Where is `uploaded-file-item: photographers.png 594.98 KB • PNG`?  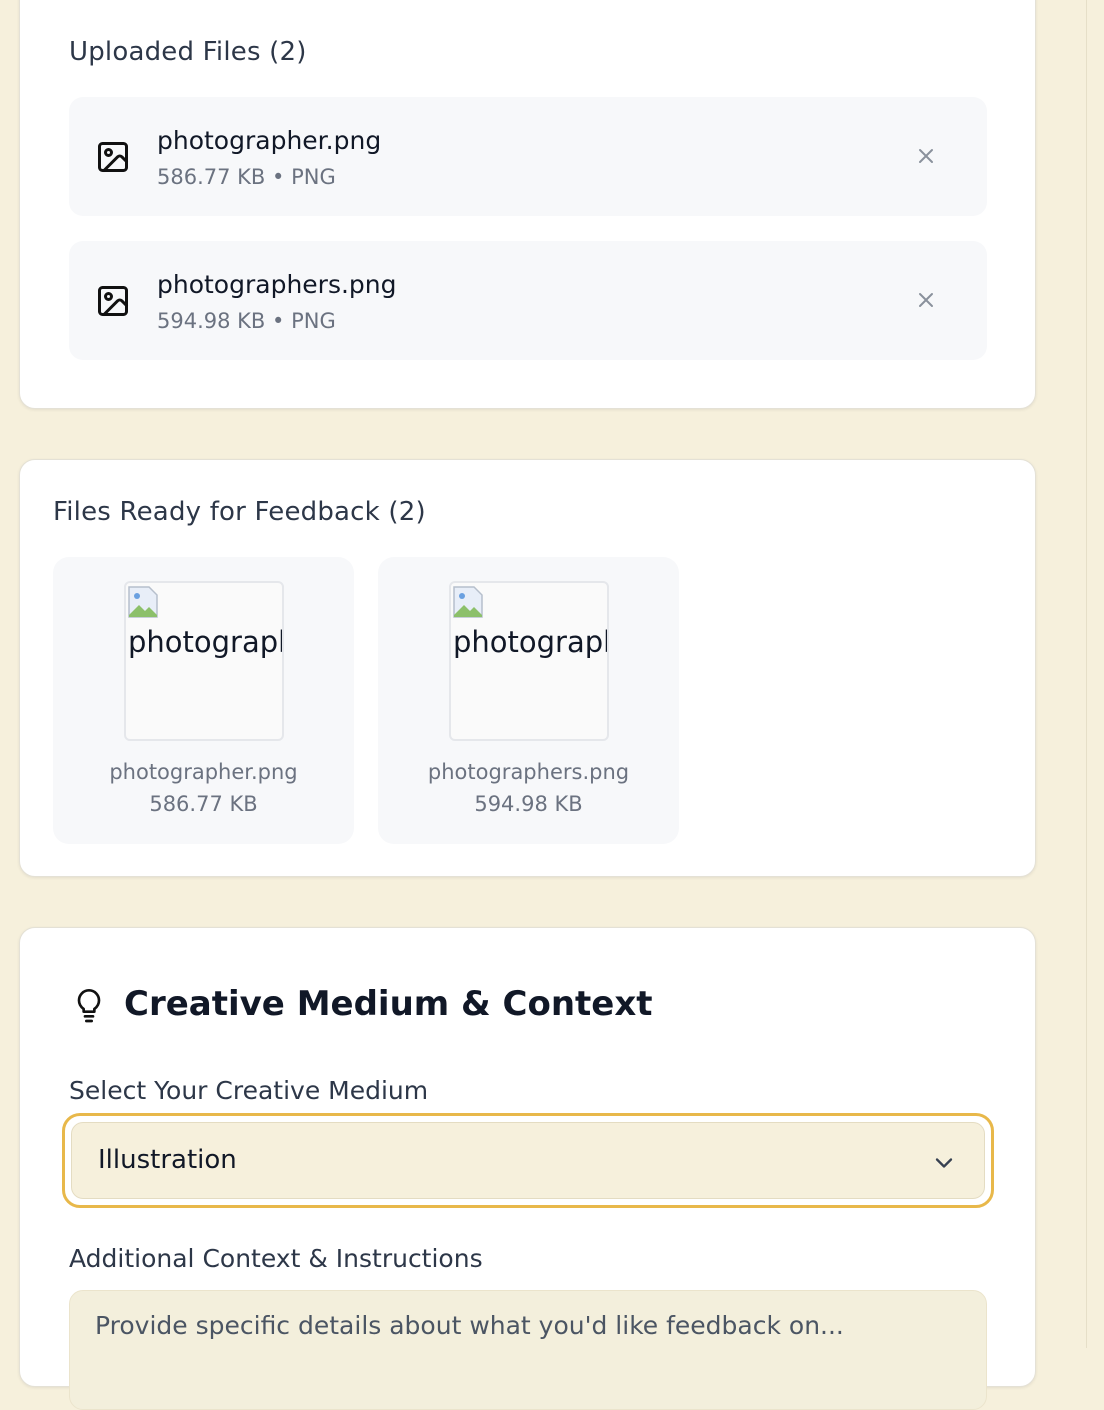 uploaded-file-item: photographers.png 594.98 KB • PNG is located at coordinates (528, 300).